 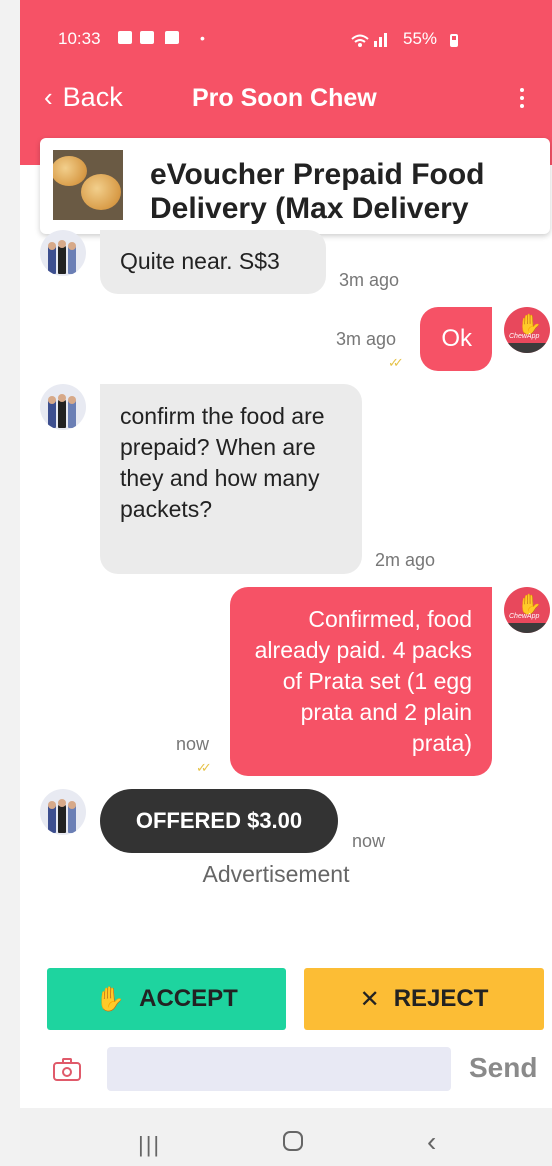 I want to click on gallery-icon, so click(x=147, y=37).